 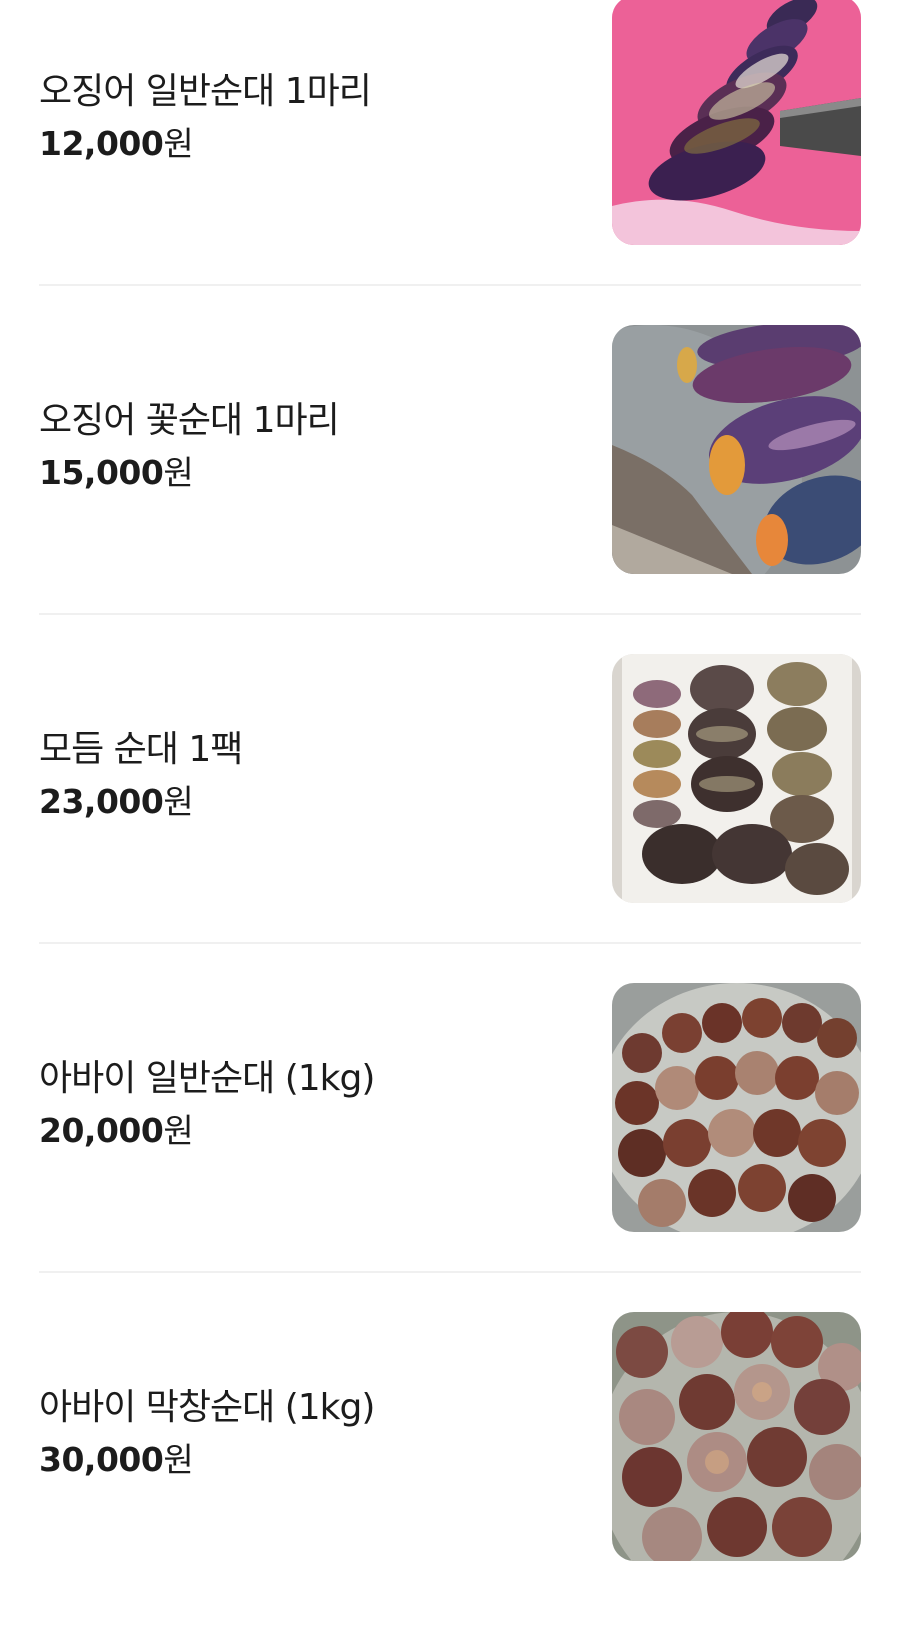 I want to click on price-amount: 15,000, so click(x=101, y=472).